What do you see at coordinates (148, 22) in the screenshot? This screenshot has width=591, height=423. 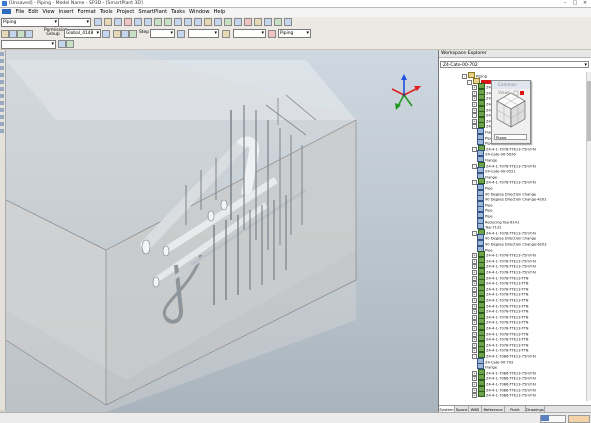 I see `paste-icon` at bounding box center [148, 22].